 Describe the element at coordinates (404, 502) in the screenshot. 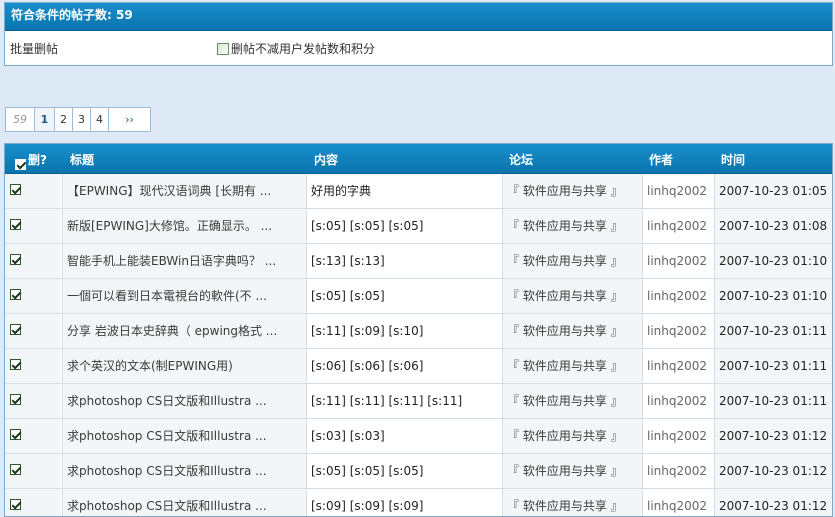

I see `row-content: [s:09] [s:09] [s:09]` at that location.